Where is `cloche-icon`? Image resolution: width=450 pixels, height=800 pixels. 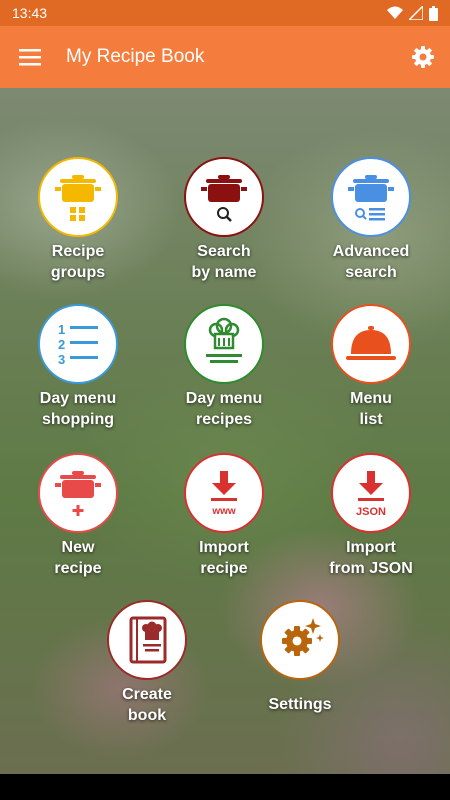
cloche-icon is located at coordinates (371, 343).